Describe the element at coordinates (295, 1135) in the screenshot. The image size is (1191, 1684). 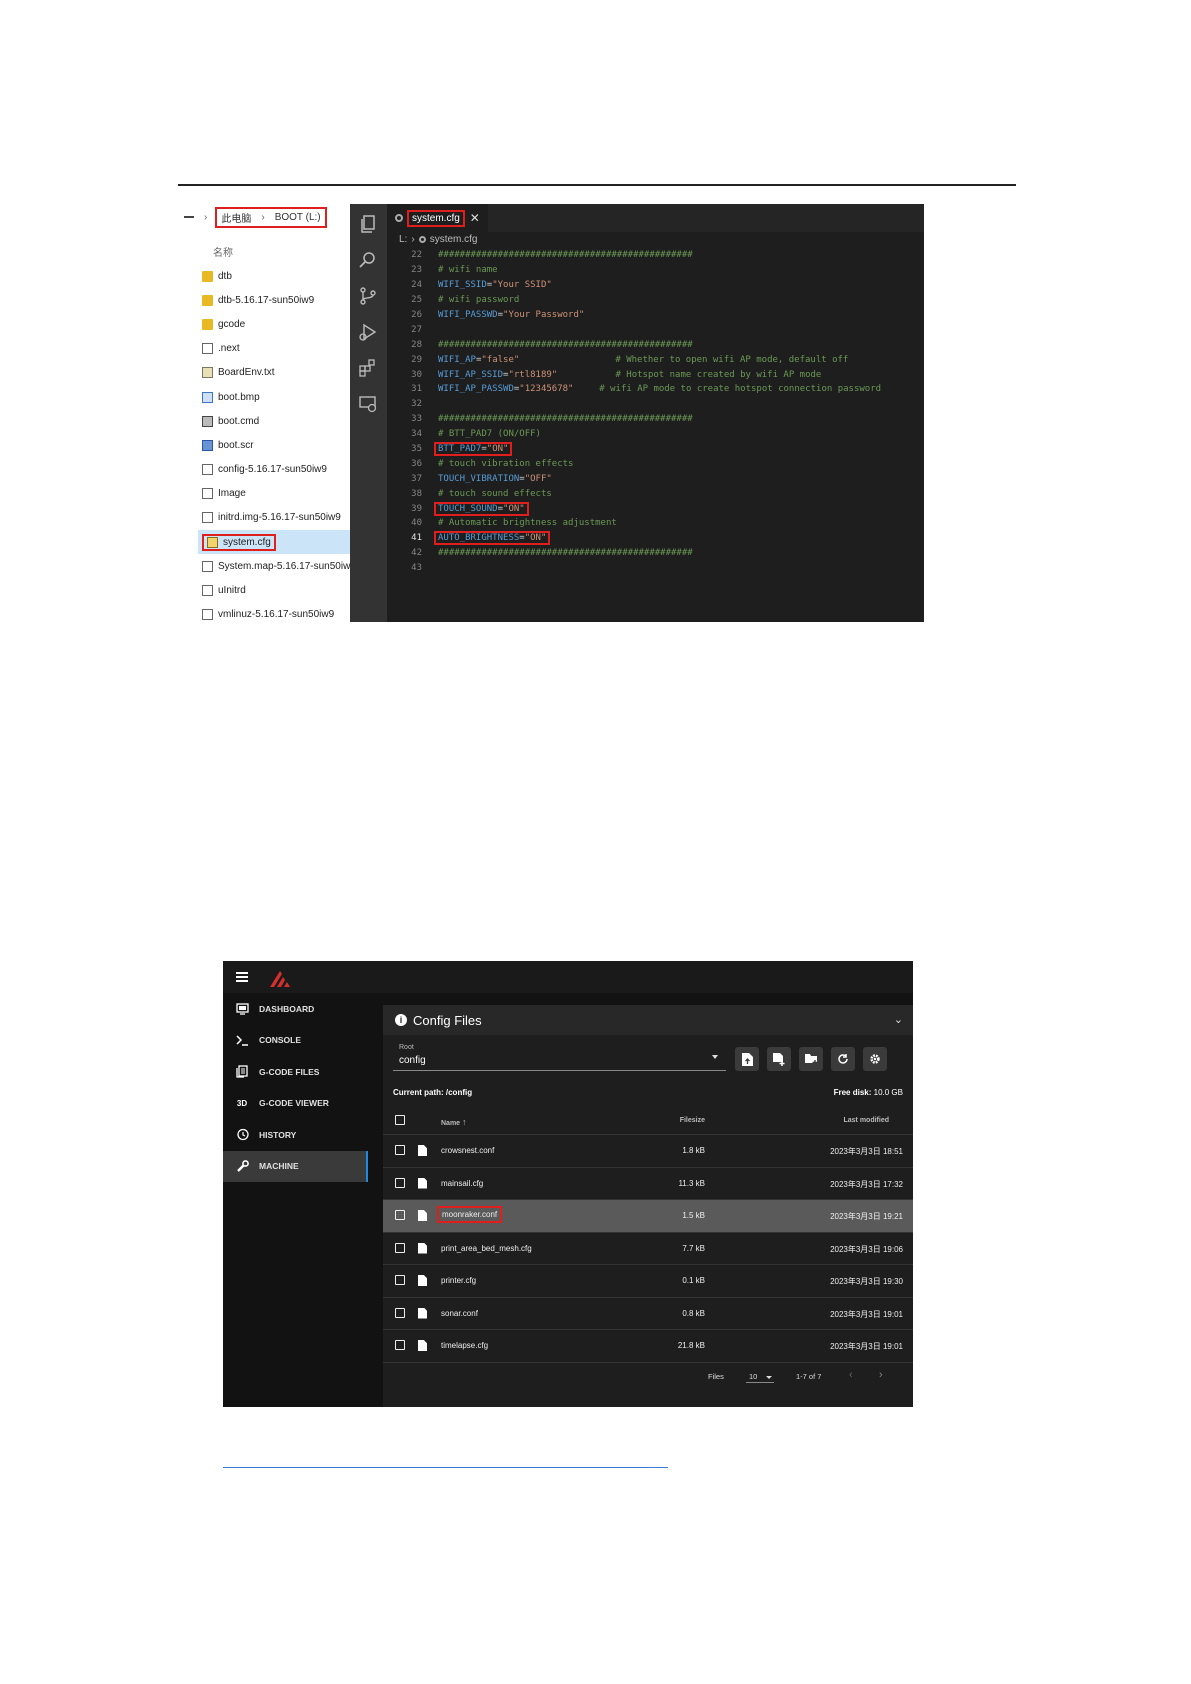
I see `sidebar-item-history: HISTORY` at that location.